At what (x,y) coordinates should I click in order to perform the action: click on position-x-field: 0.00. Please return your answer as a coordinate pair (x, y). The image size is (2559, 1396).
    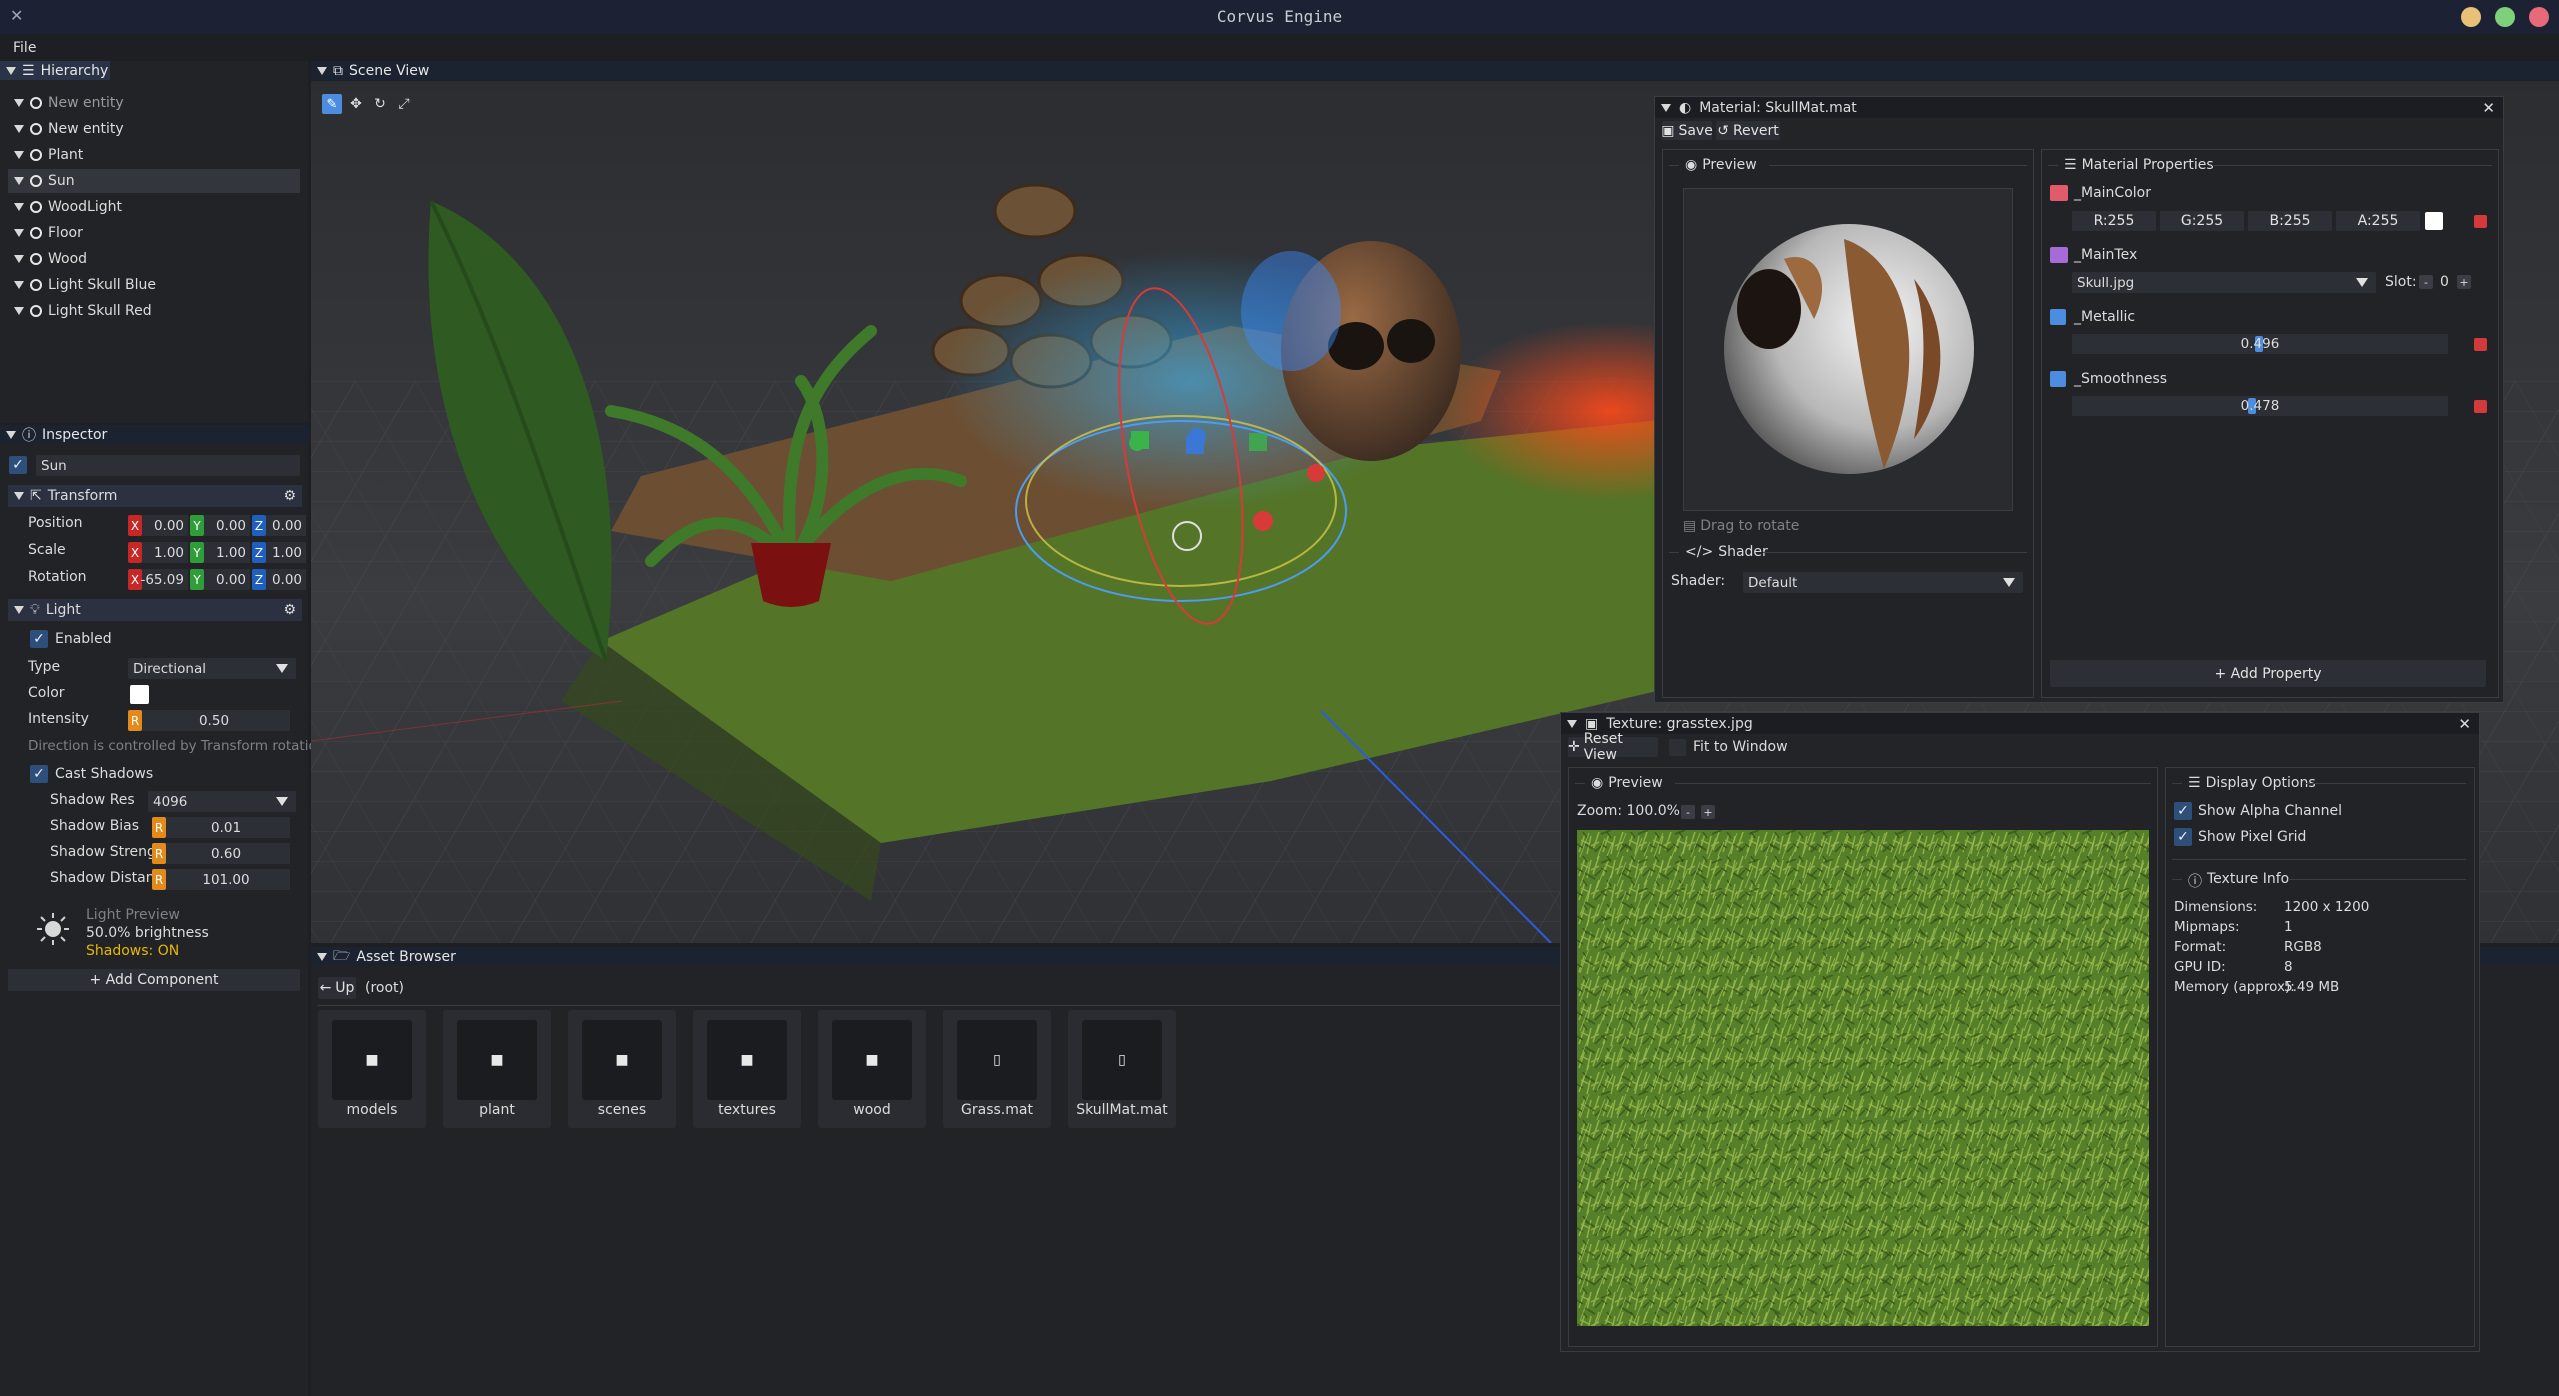
    Looking at the image, I should click on (165, 525).